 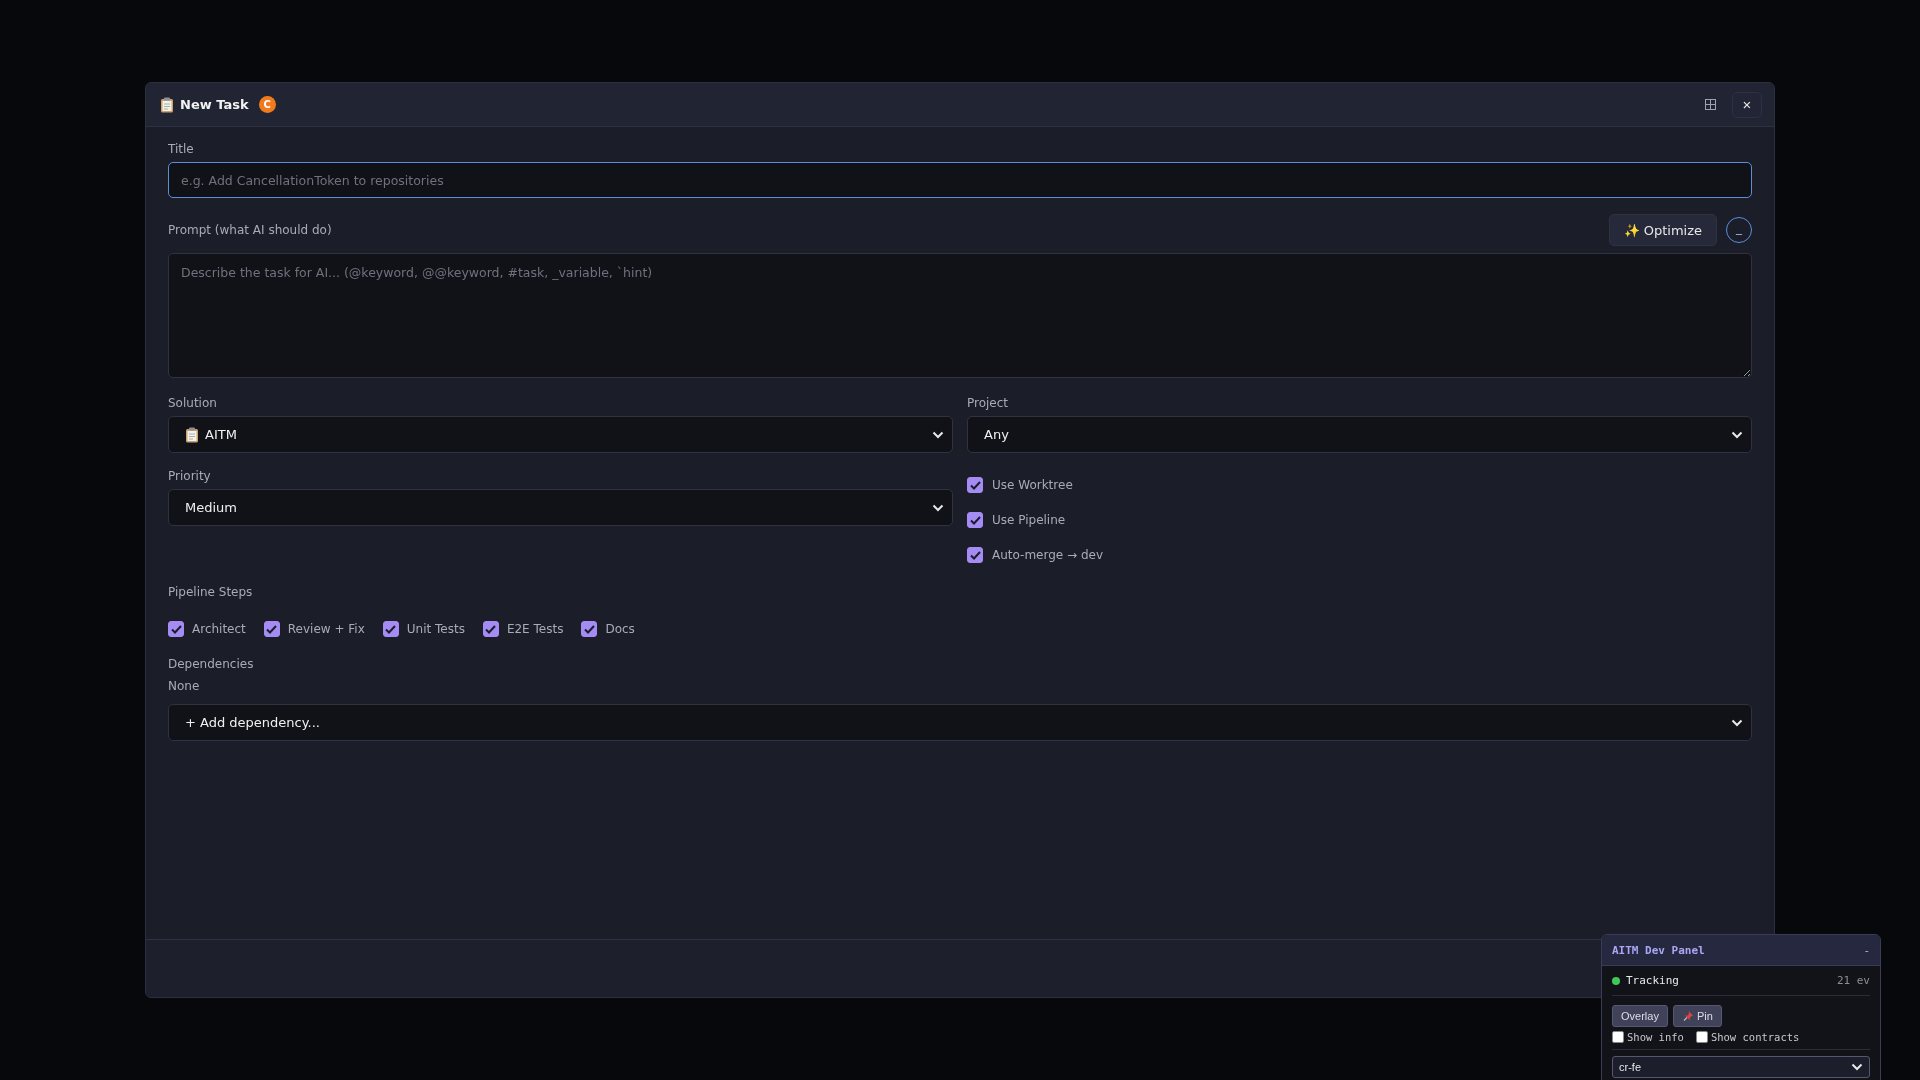 I want to click on event-count: 21 ev, so click(x=1853, y=980).